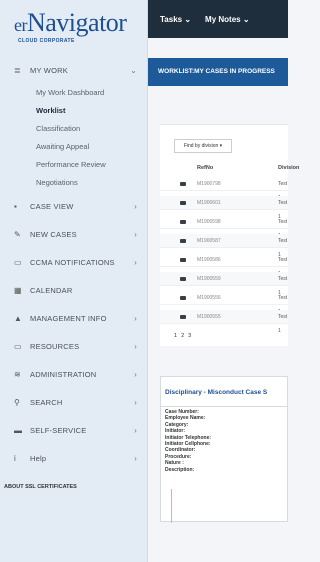  I want to click on nav-section-resources: ▭ RESOURCES ›, so click(73, 346).